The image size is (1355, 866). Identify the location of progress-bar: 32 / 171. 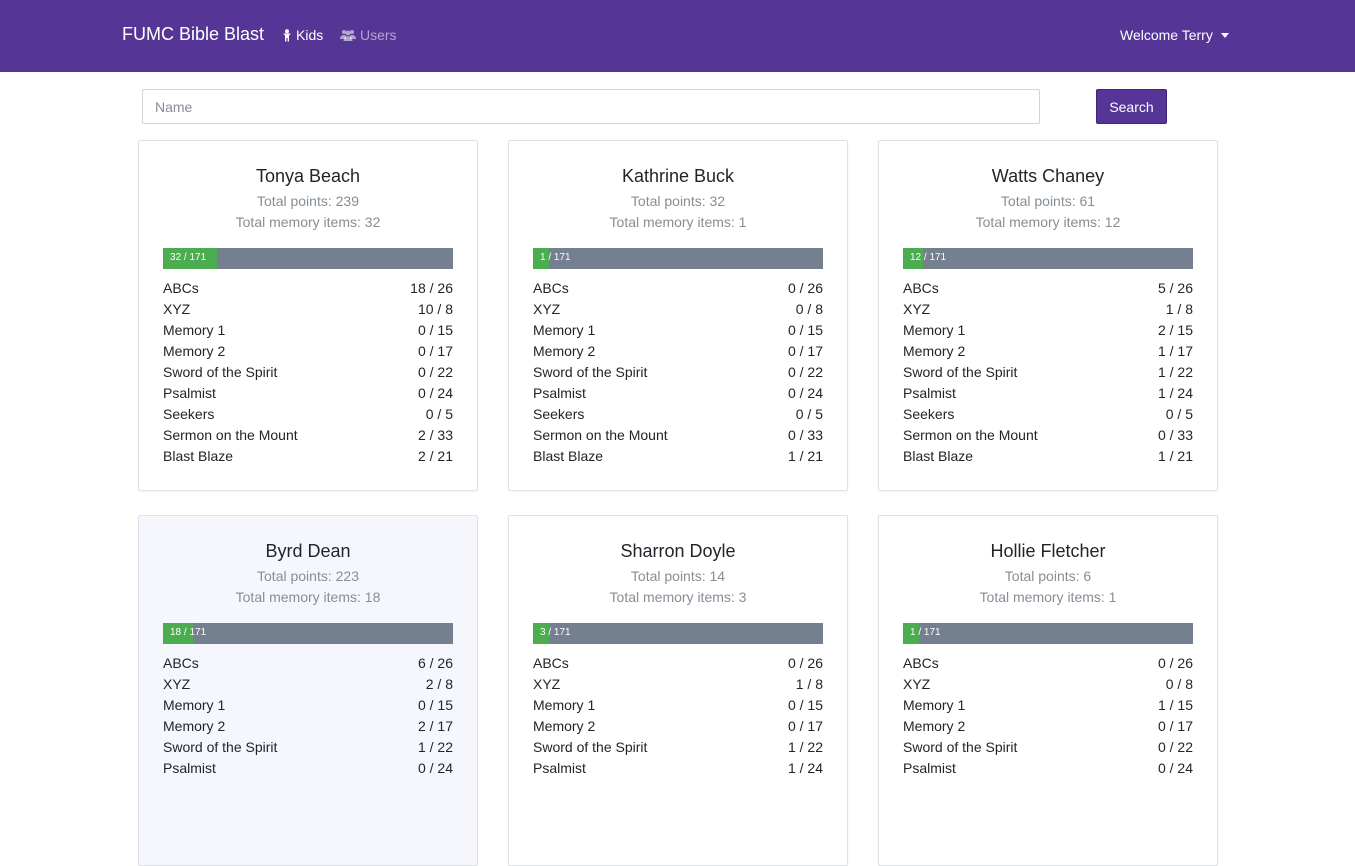
(308, 258).